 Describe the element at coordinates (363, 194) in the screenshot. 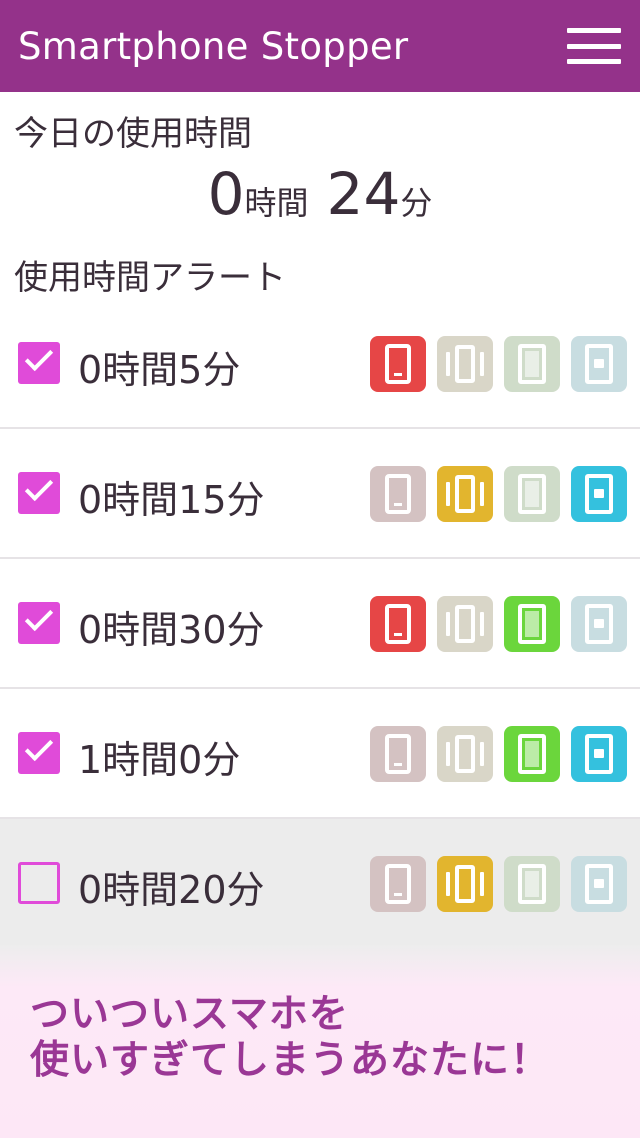

I see `usage-minutes: 24` at that location.